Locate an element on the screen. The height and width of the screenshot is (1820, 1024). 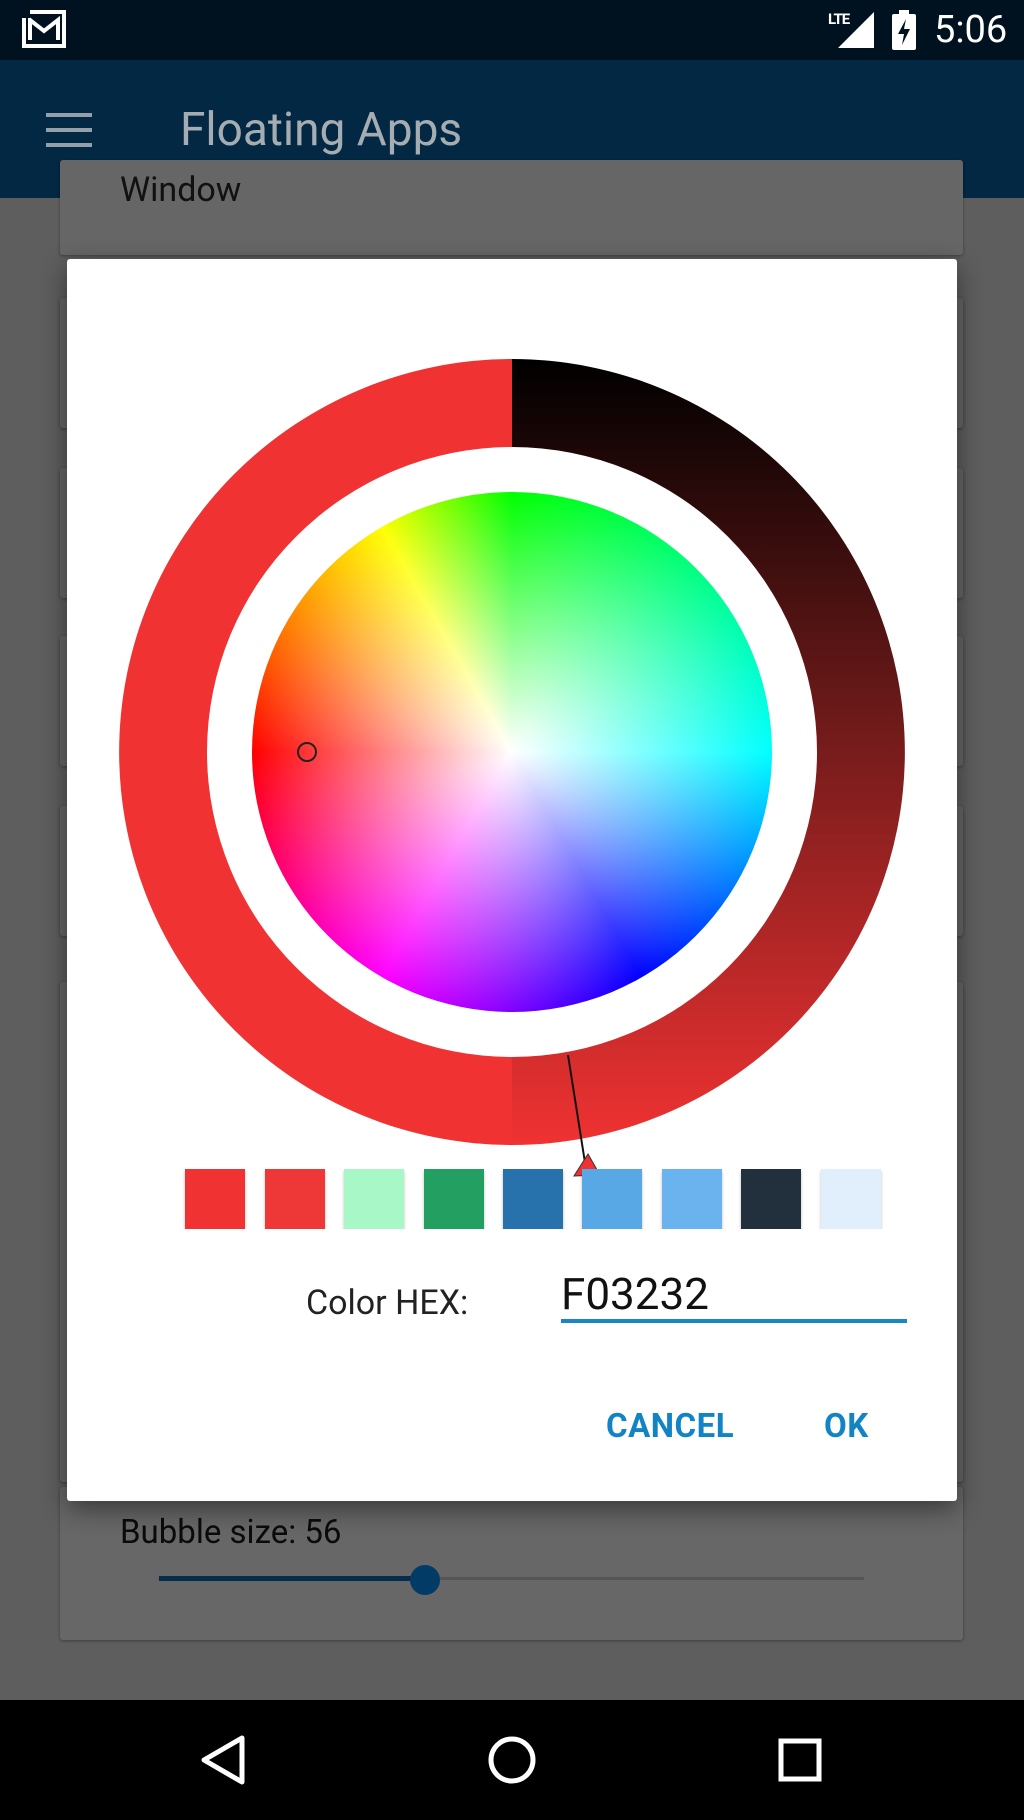
hex-label: Color HEX: is located at coordinates (387, 1303).